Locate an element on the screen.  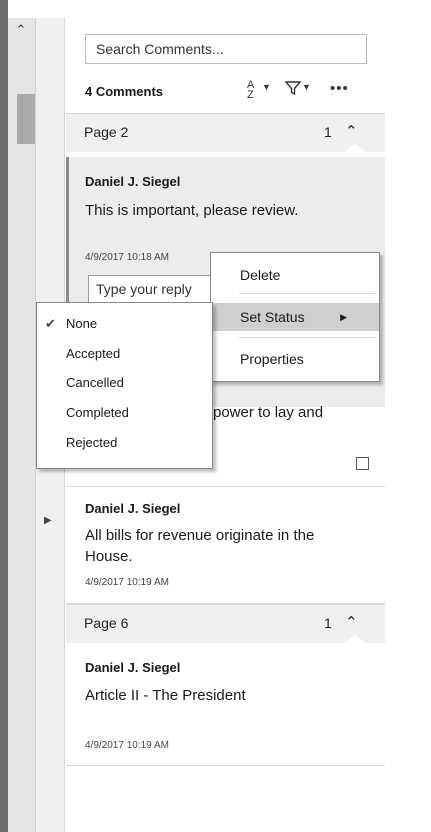
page-label: Page 2 is located at coordinates (106, 132).